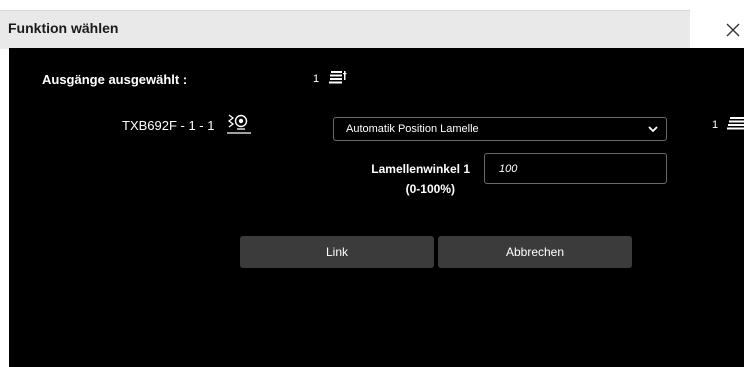 Image resolution: width=744 pixels, height=367 pixels. I want to click on close-button, so click(733, 29).